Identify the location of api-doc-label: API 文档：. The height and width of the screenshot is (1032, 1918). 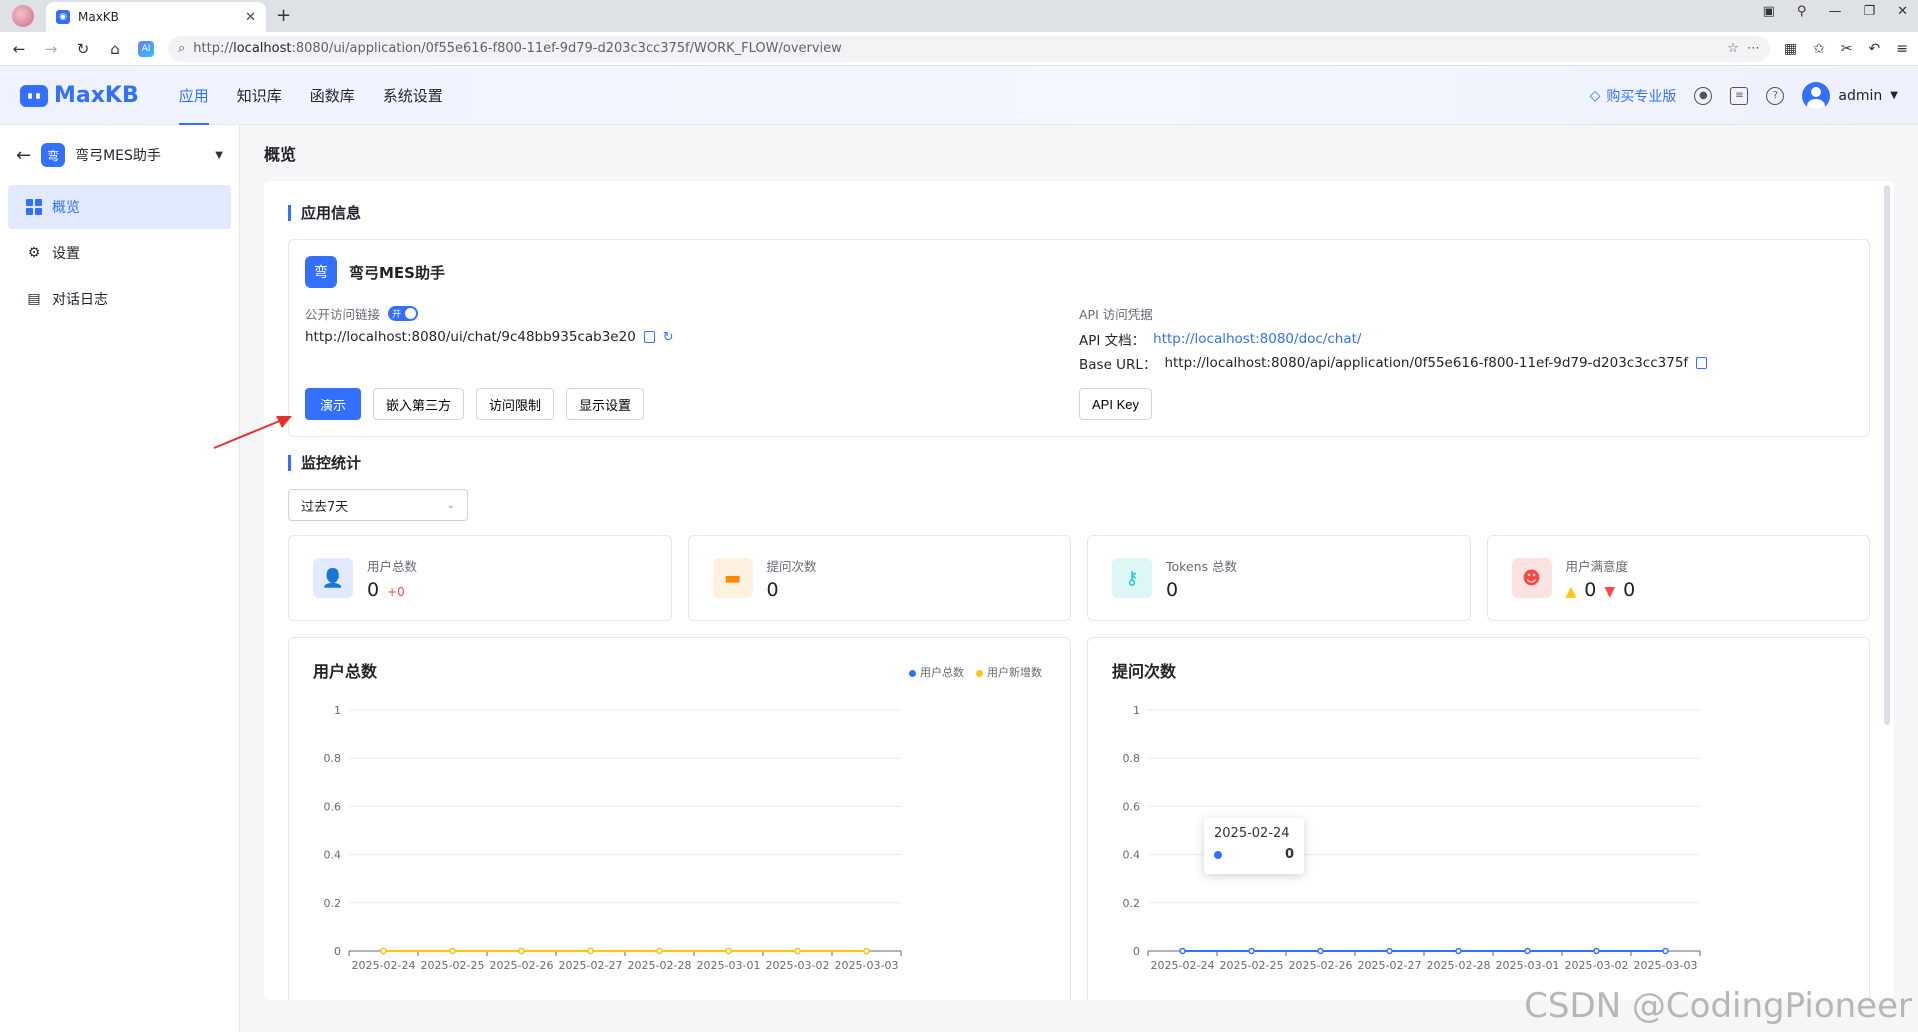
(1112, 341).